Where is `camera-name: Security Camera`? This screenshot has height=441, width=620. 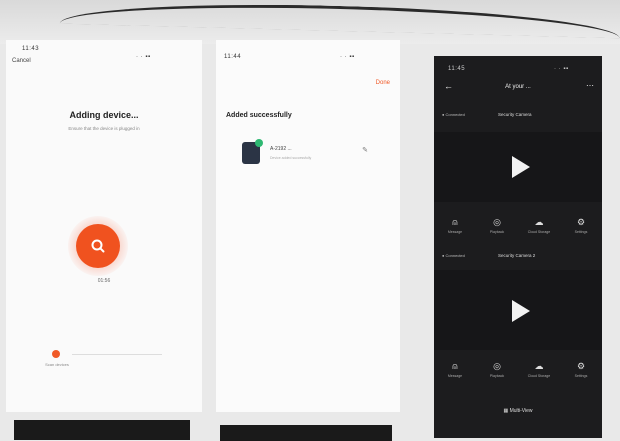
camera-name: Security Camera is located at coordinates (515, 114).